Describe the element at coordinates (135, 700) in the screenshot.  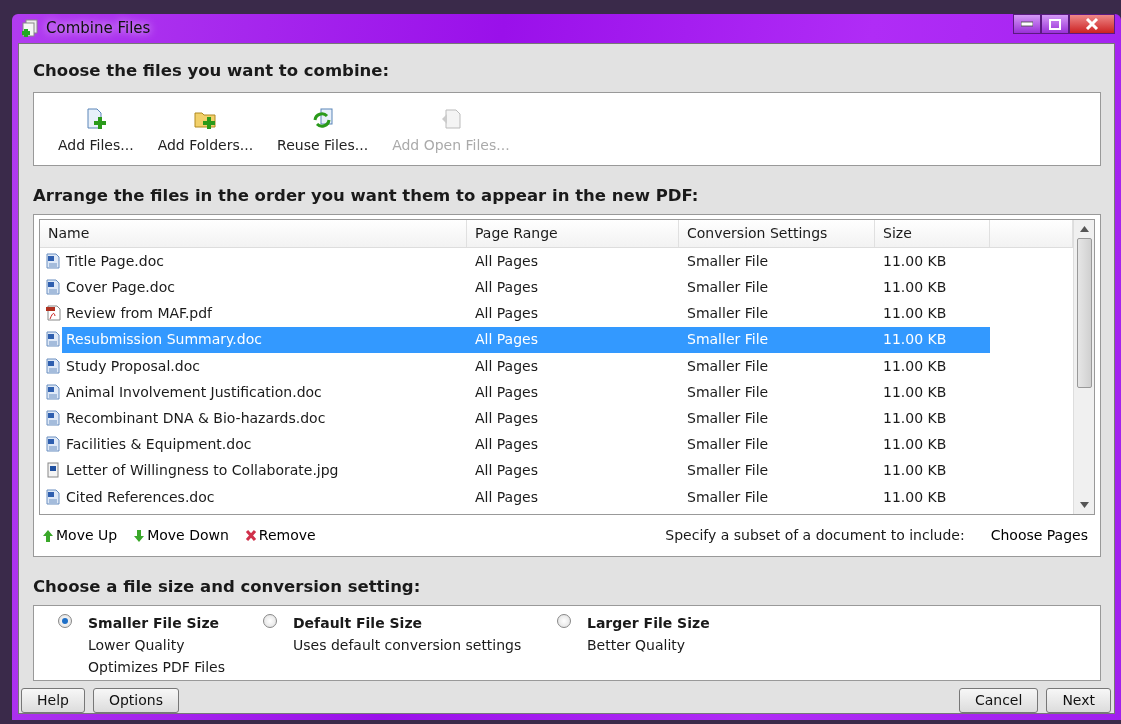
I see `dialog-button: Options` at that location.